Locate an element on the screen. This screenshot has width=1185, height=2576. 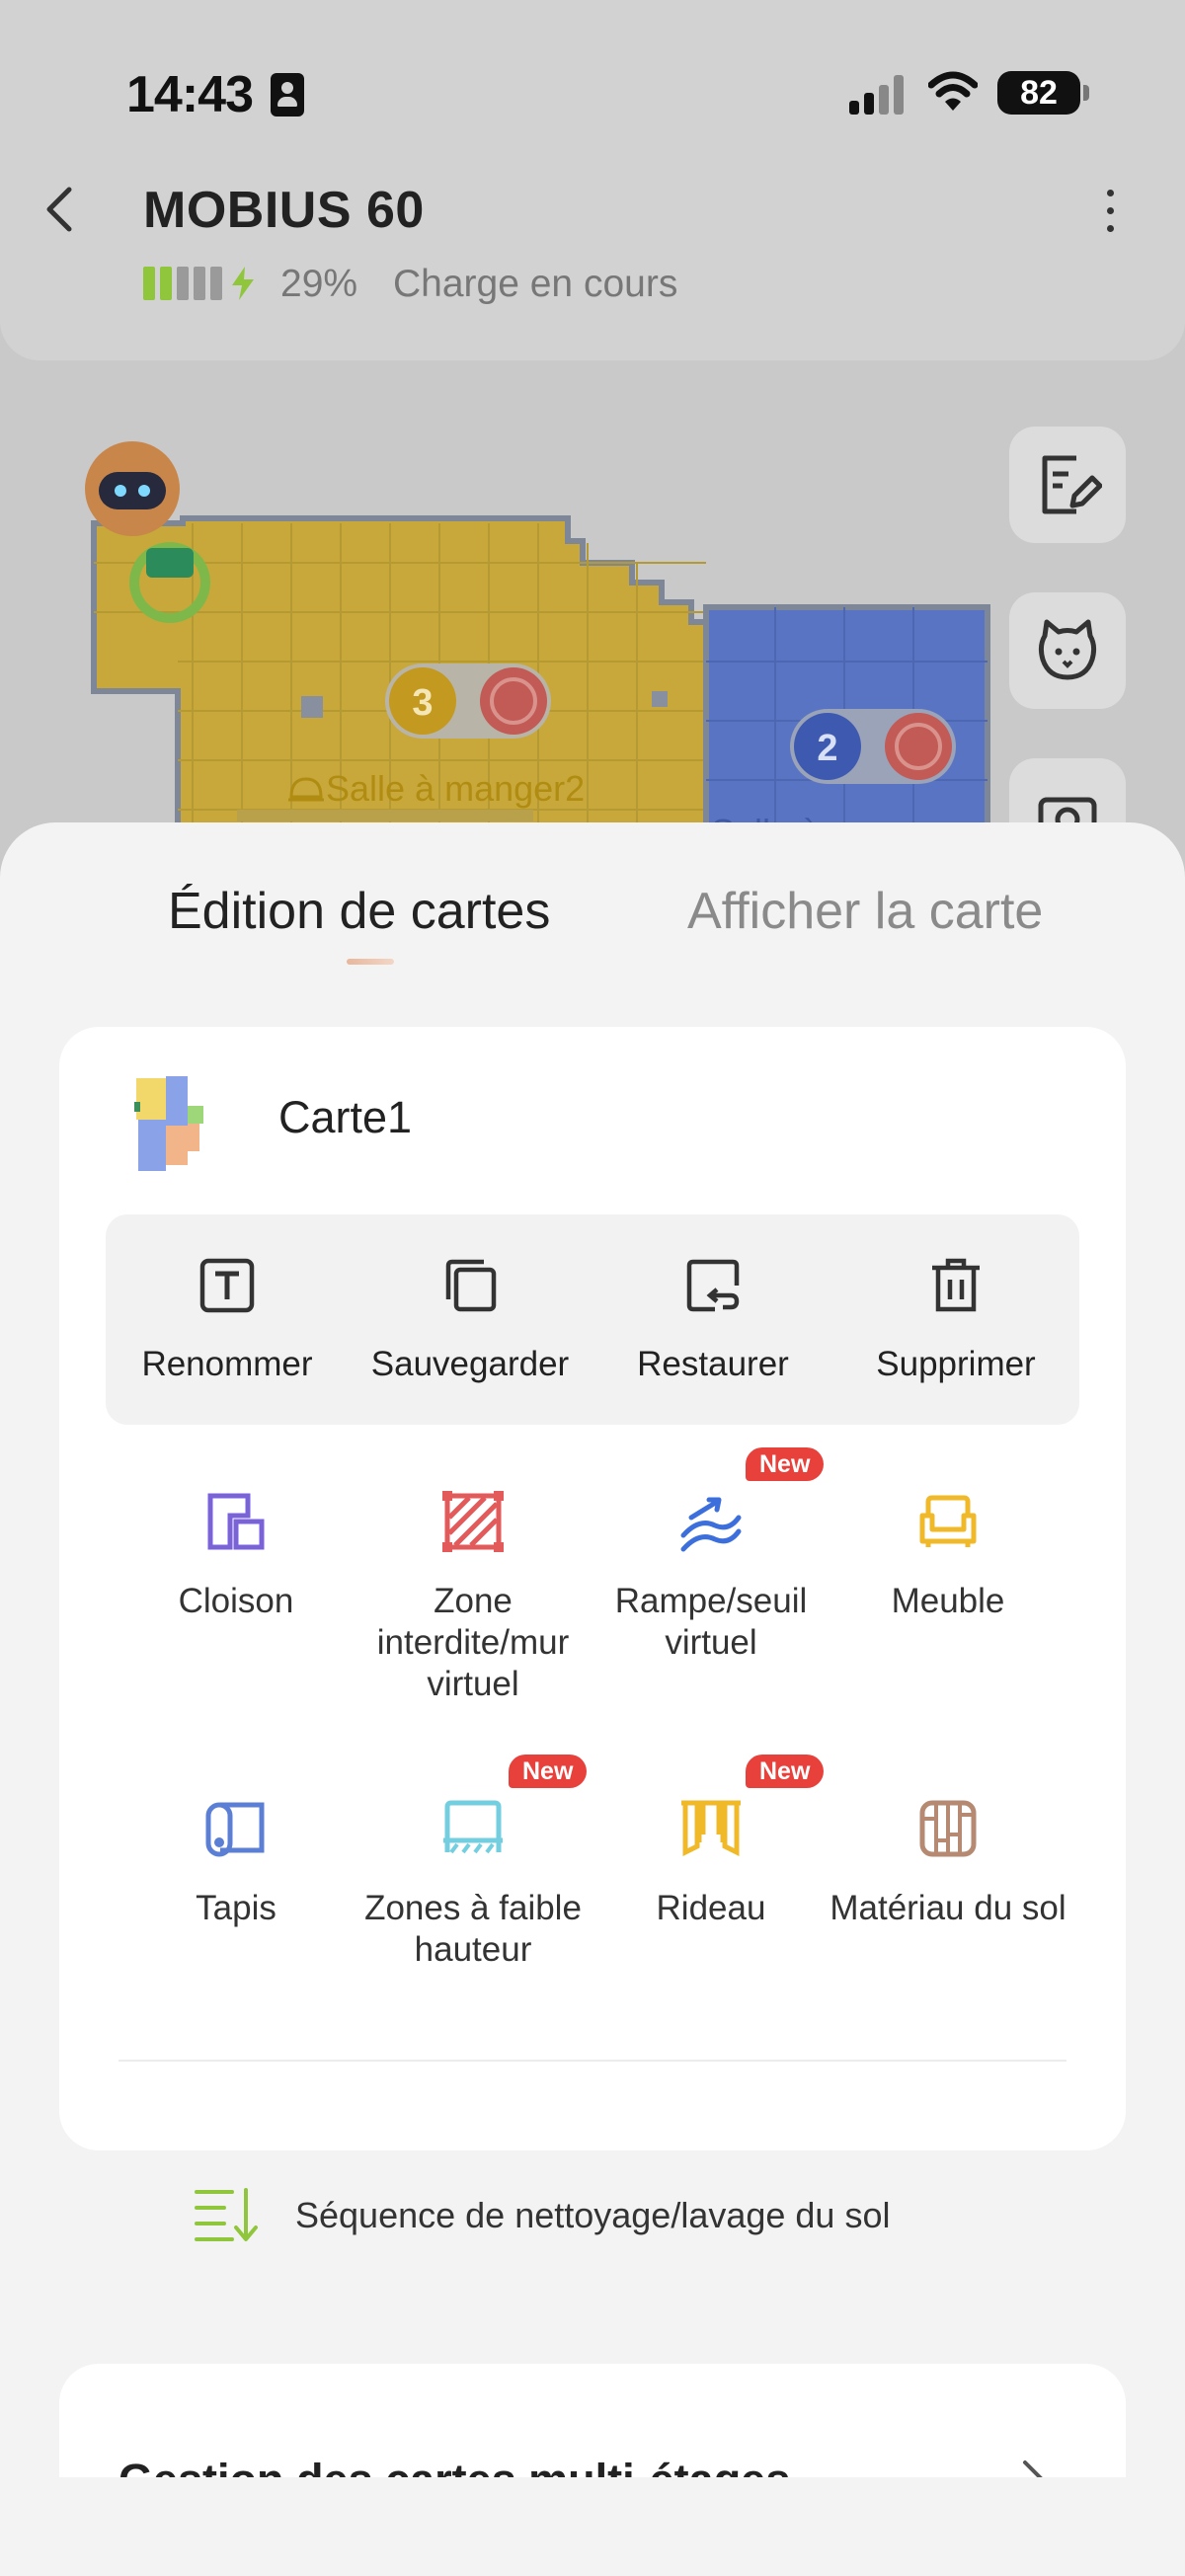
low-height-label: Zones à faible hauteur is located at coordinates (473, 1929).